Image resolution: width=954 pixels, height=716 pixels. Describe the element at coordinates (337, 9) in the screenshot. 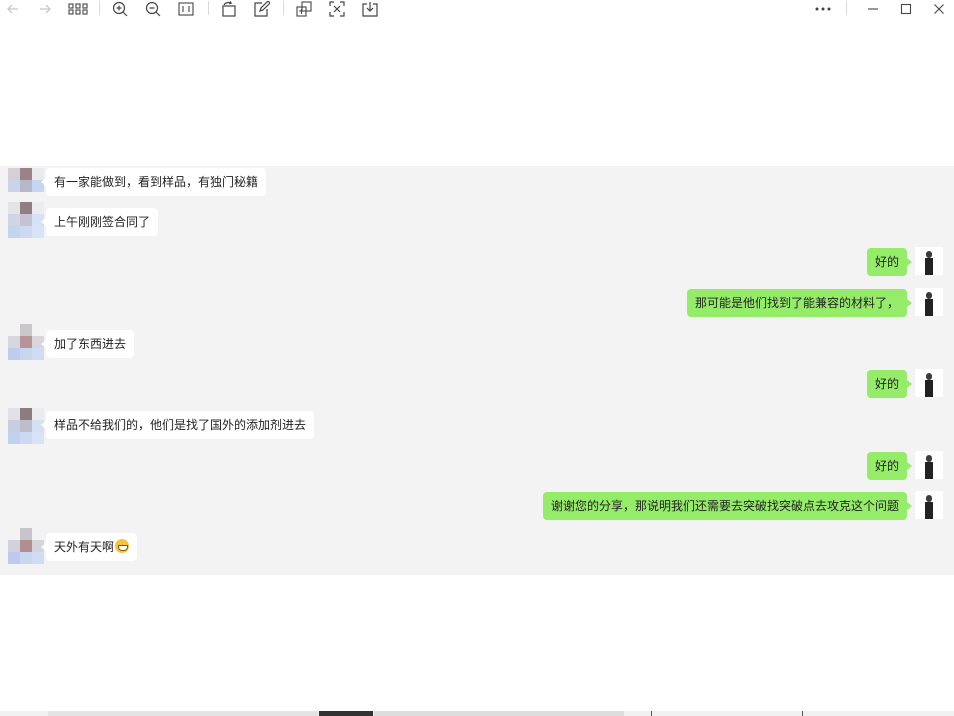

I see `crop-icon` at that location.